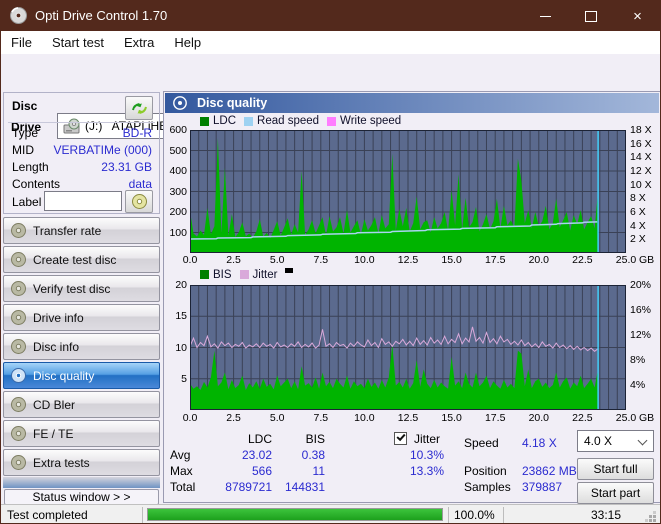 The height and width of the screenshot is (524, 661). I want to click on disc-quality-icon, so click(180, 103).